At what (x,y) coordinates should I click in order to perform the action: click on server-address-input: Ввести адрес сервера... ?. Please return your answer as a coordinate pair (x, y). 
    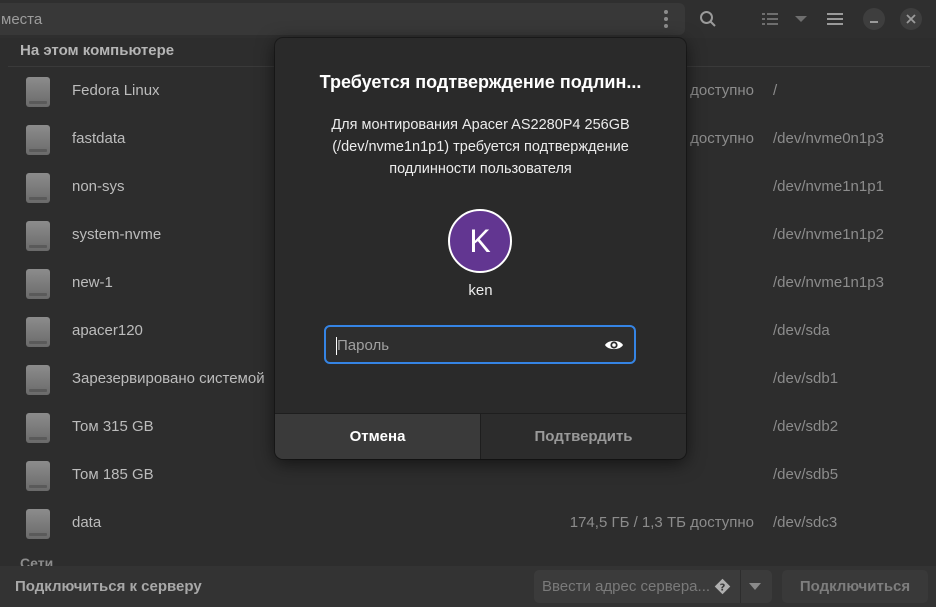
    Looking at the image, I should click on (653, 586).